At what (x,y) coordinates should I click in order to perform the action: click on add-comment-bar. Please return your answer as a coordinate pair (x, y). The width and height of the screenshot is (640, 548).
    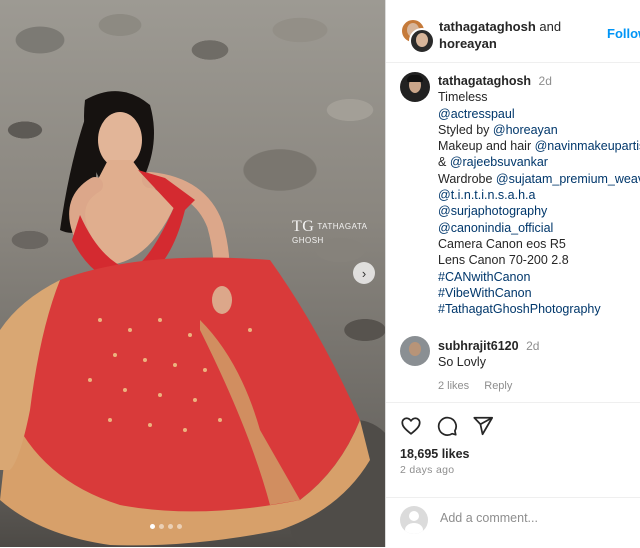
    Looking at the image, I should click on (513, 518).